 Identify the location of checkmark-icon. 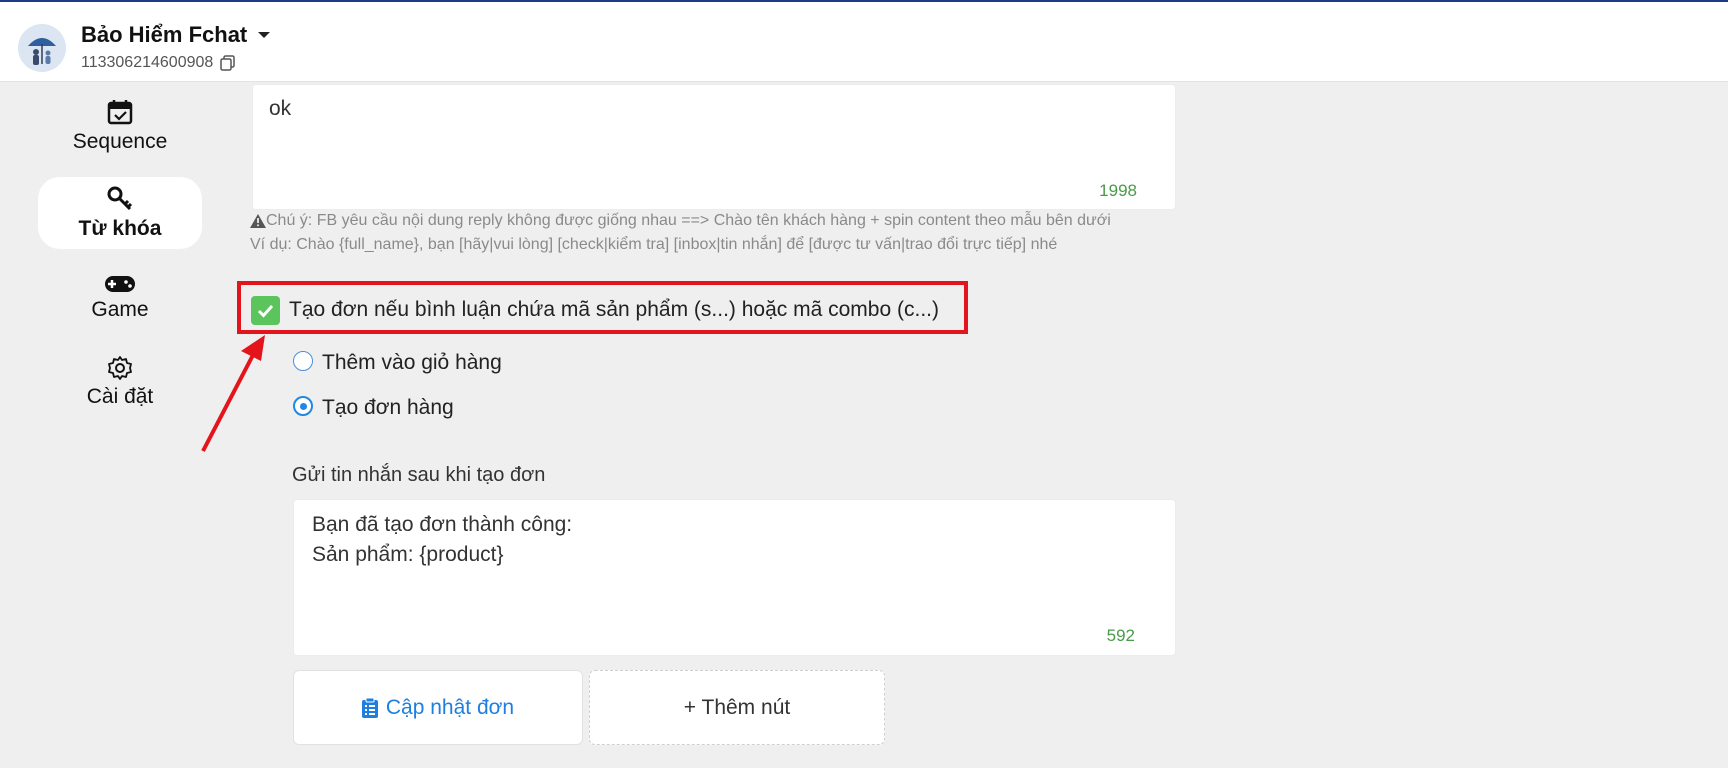
(265, 311).